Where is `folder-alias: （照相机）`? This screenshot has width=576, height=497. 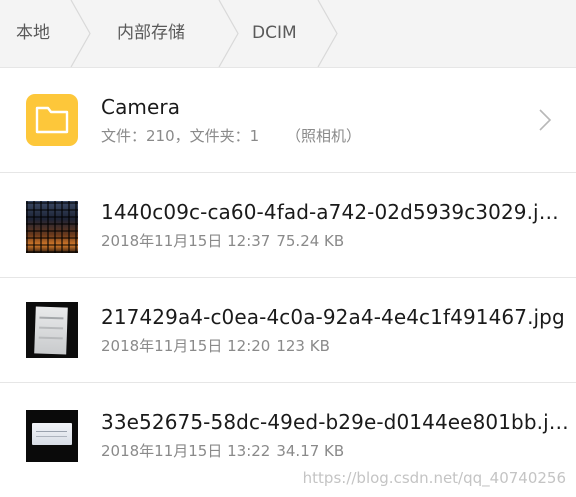 folder-alias: （照相机） is located at coordinates (323, 136).